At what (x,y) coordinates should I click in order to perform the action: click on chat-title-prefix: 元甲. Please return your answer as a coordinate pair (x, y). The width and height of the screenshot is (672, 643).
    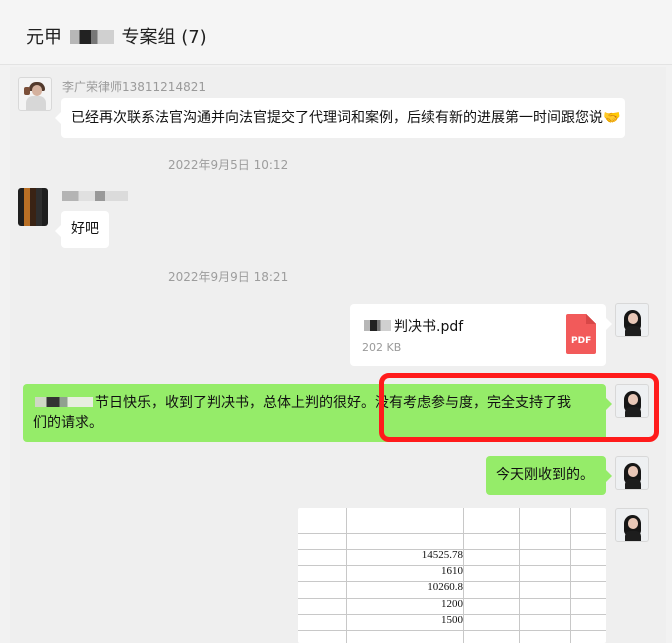
    Looking at the image, I should click on (44, 37).